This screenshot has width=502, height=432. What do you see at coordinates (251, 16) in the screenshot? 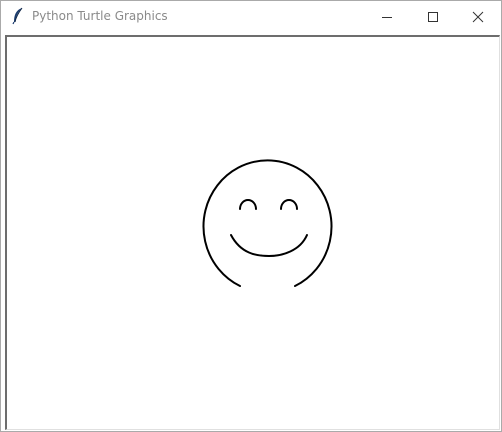
I see `title-bar: Python Turtle Graphics` at bounding box center [251, 16].